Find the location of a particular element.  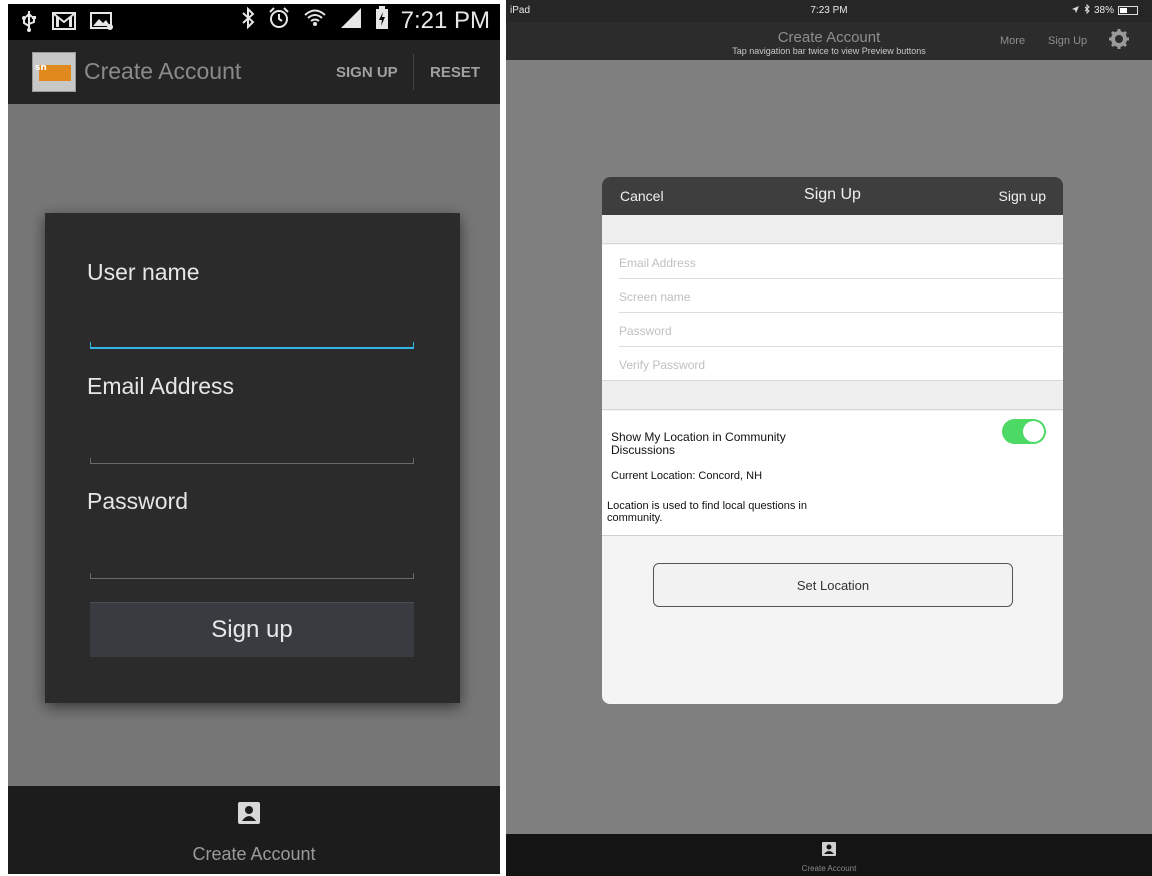

android-status-bar: 7:21 PM is located at coordinates (254, 22).